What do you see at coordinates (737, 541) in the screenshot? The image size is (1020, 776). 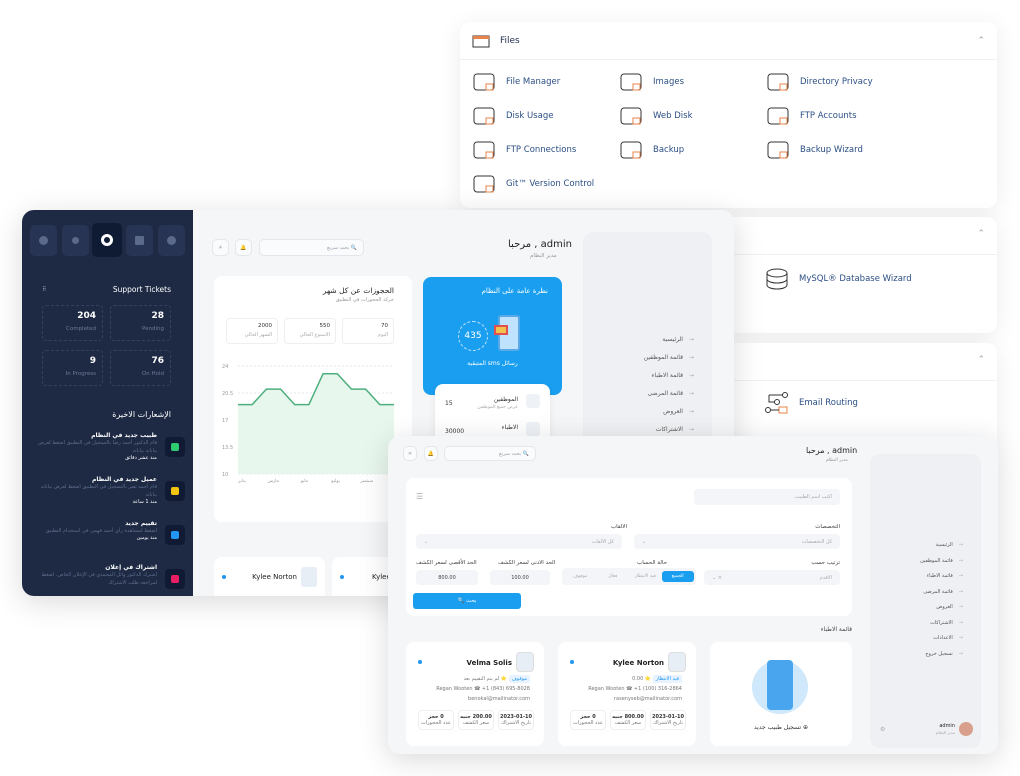 I see `specialties-select: كل التخصصات ⌄` at bounding box center [737, 541].